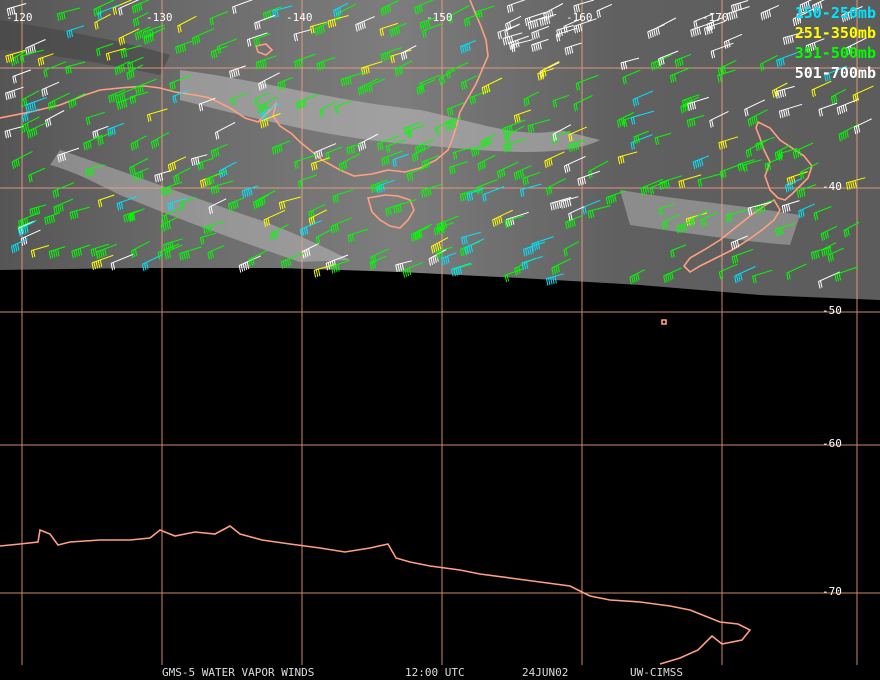 Image resolution: width=880 pixels, height=680 pixels. Describe the element at coordinates (664, 322) in the screenshot. I see `island-coastline` at that location.